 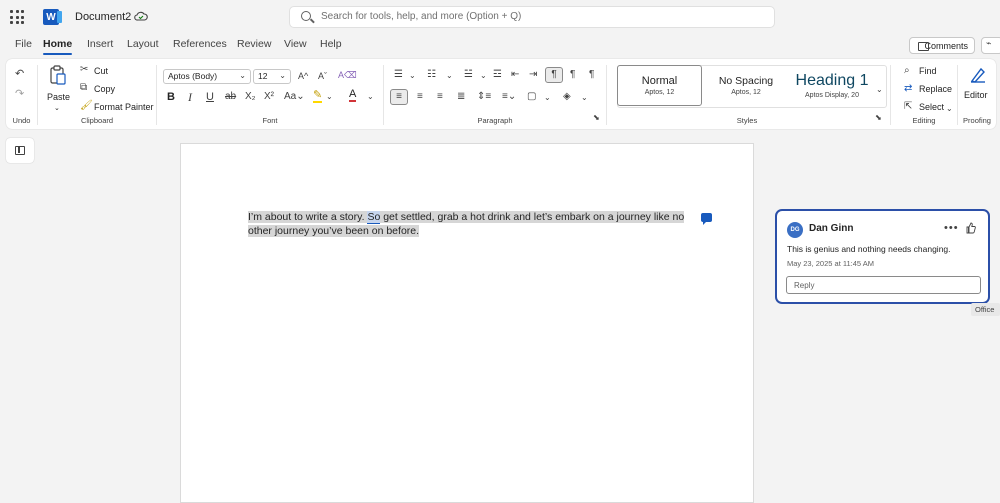 I want to click on paragraph-spacing-icon: ≡⌄, so click(x=509, y=97).